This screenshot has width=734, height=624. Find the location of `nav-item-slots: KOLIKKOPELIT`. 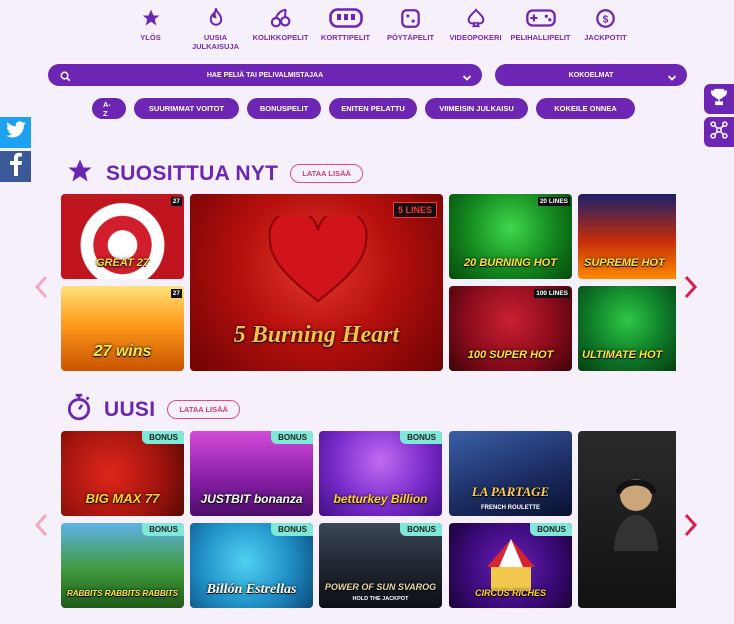

nav-item-slots: KOLIKKOPELIT is located at coordinates (280, 28).